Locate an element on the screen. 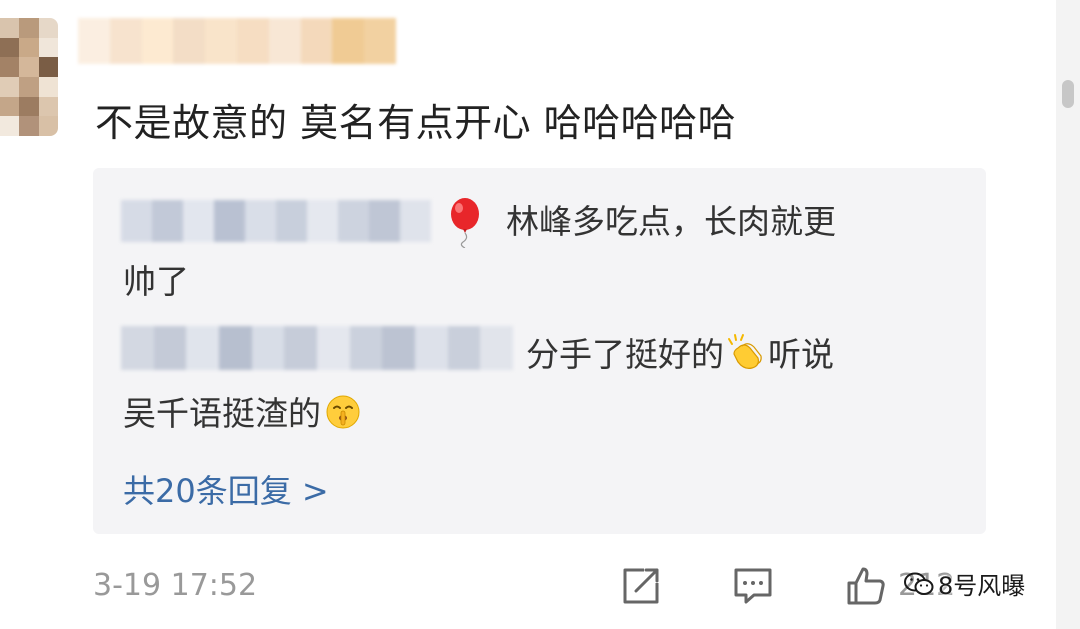 The height and width of the screenshot is (629, 1080). reply-text: 帅了 is located at coordinates (156, 281).